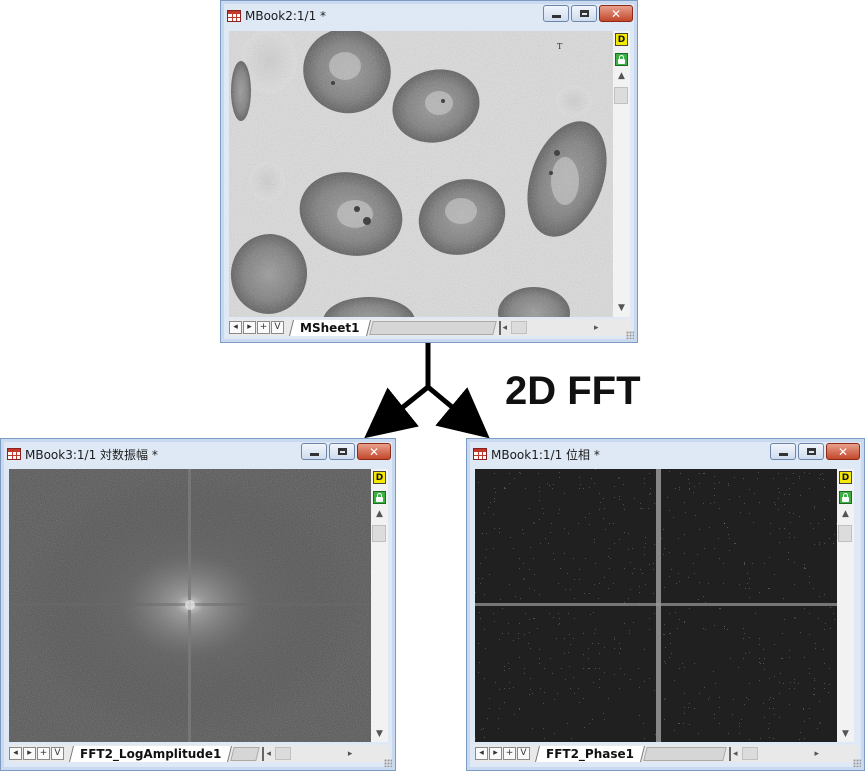  What do you see at coordinates (286, 16) in the screenshot?
I see `source-window-title: MBook2:1/1 *` at bounding box center [286, 16].